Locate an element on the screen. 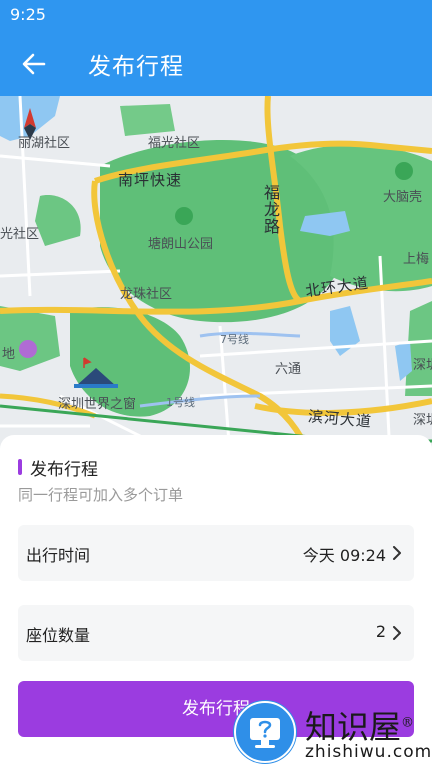 This screenshot has height=768, width=432. map-label-guang: 光社区 is located at coordinates (20, 234).